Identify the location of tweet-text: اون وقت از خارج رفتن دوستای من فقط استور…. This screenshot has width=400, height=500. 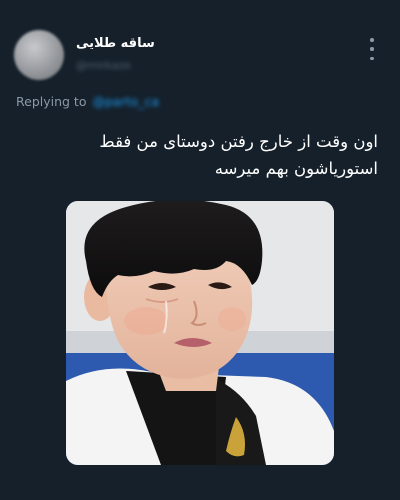
(198, 155).